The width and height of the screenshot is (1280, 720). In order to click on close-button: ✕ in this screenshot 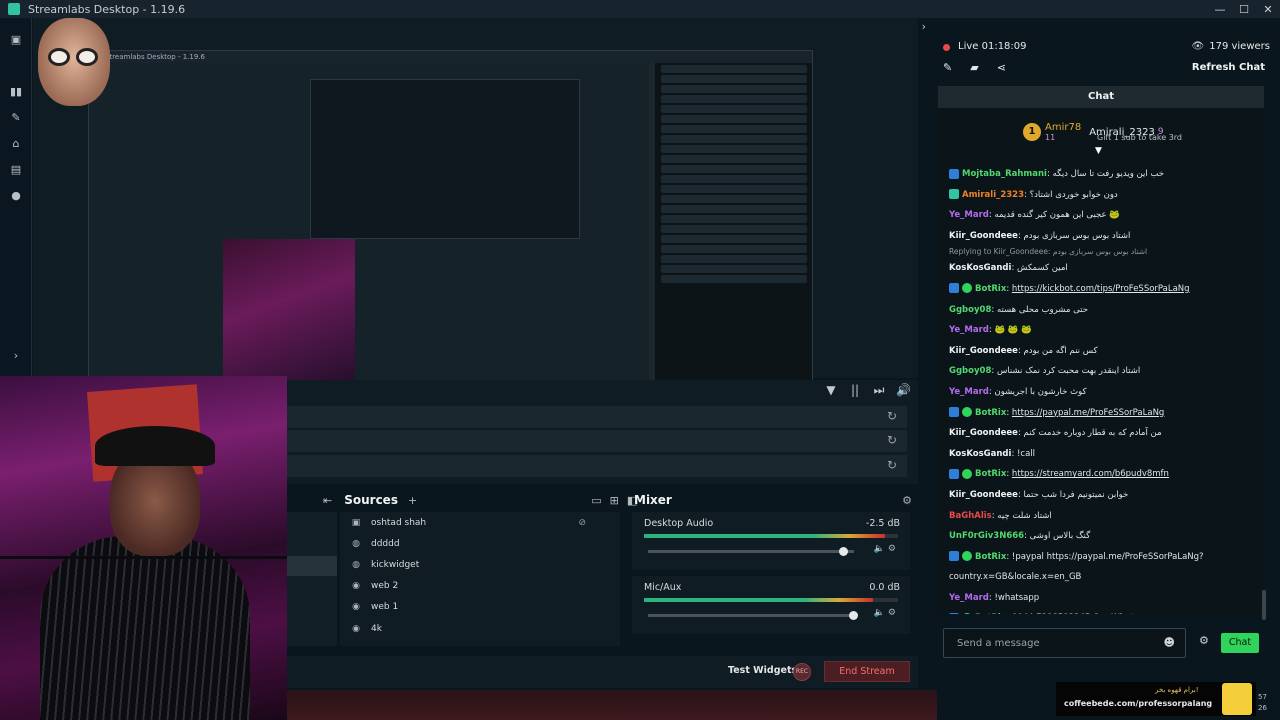, I will do `click(1268, 9)`.